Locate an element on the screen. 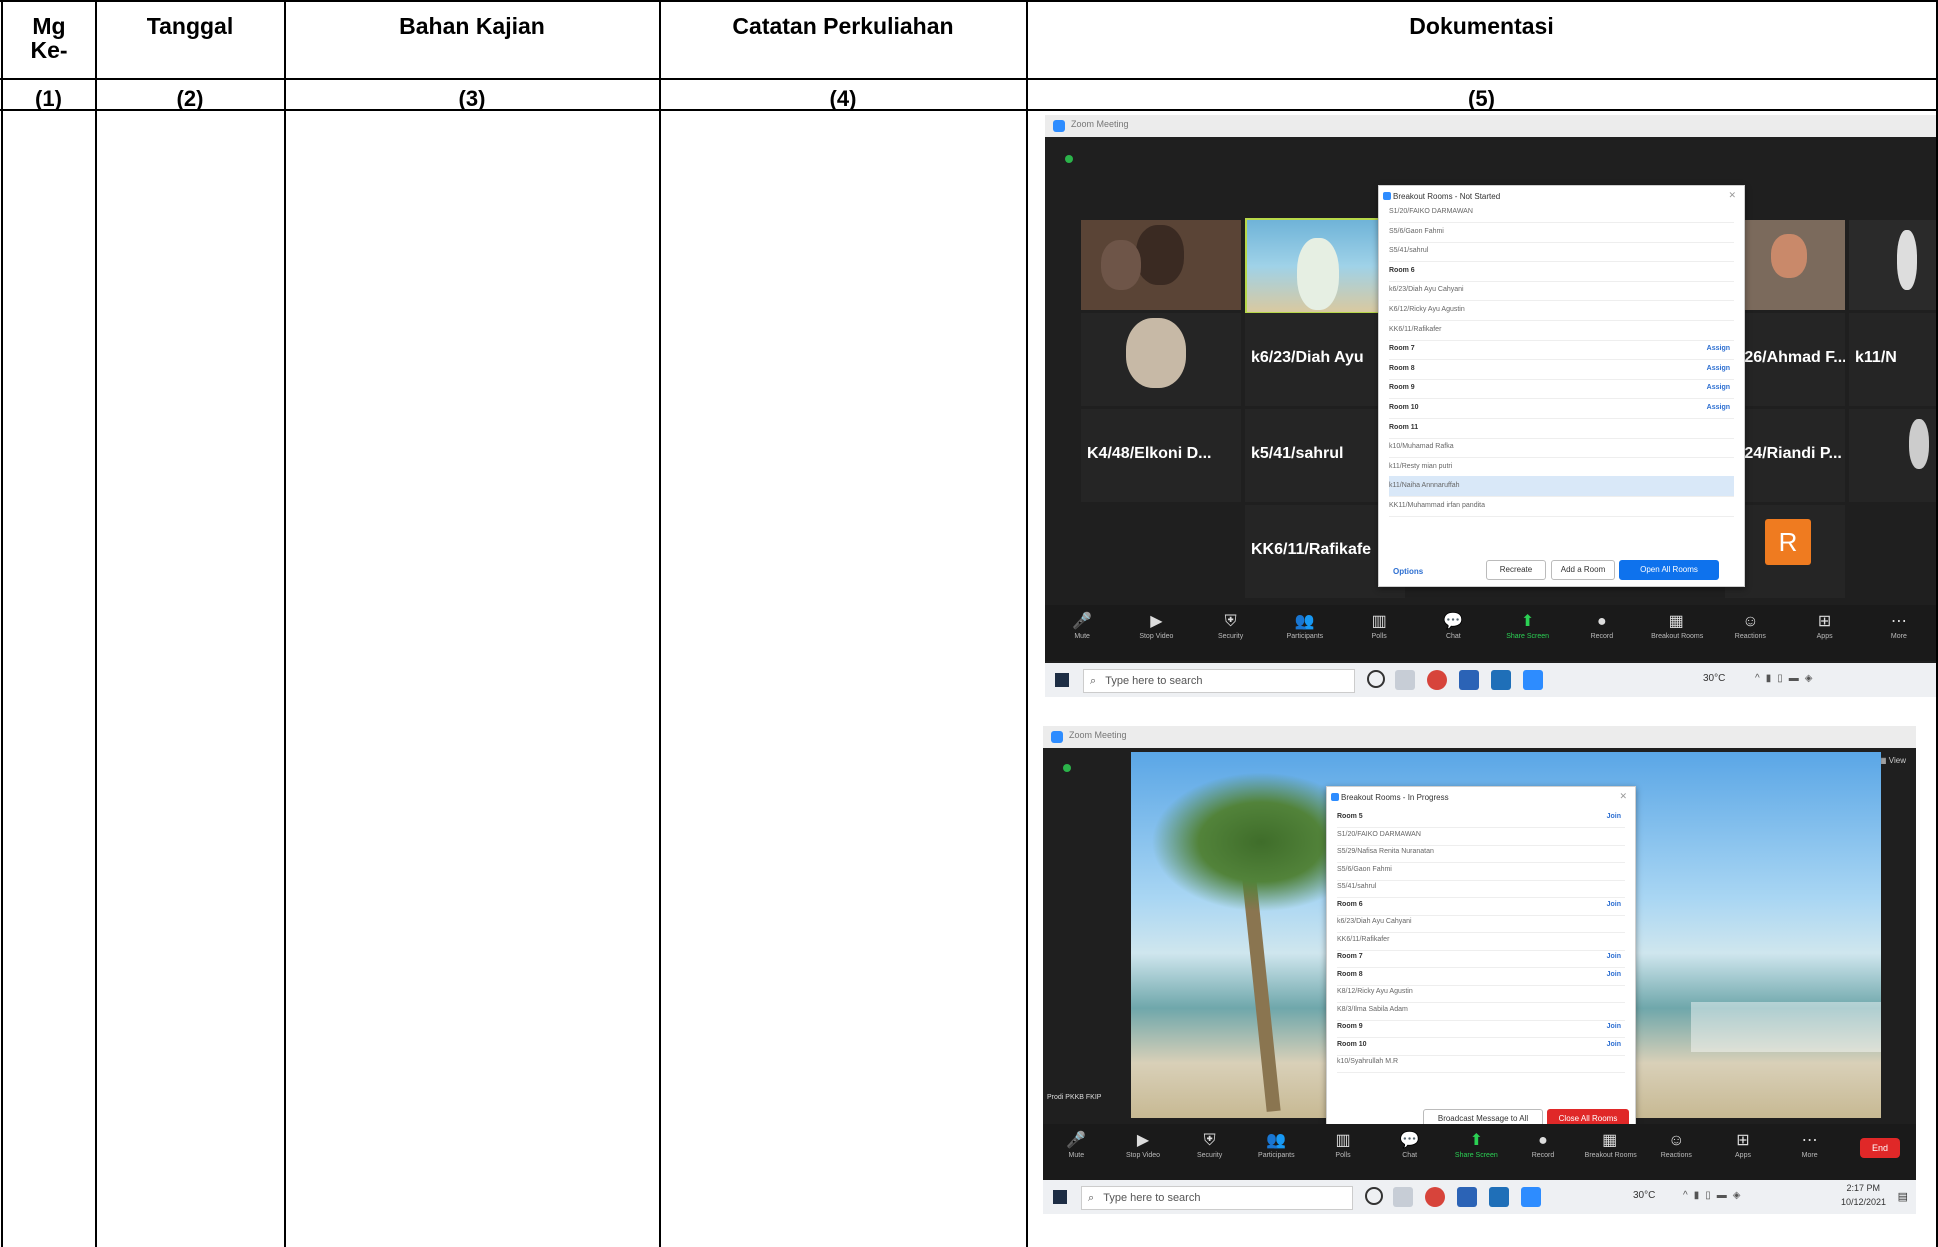 The height and width of the screenshot is (1247, 1938). column-number: (3) is located at coordinates (472, 98).